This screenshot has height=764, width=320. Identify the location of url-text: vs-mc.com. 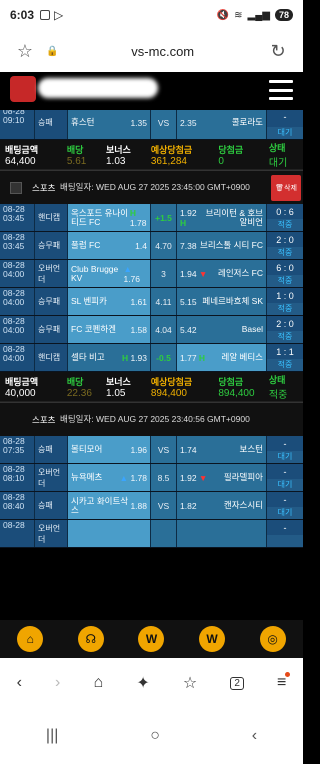
(162, 51).